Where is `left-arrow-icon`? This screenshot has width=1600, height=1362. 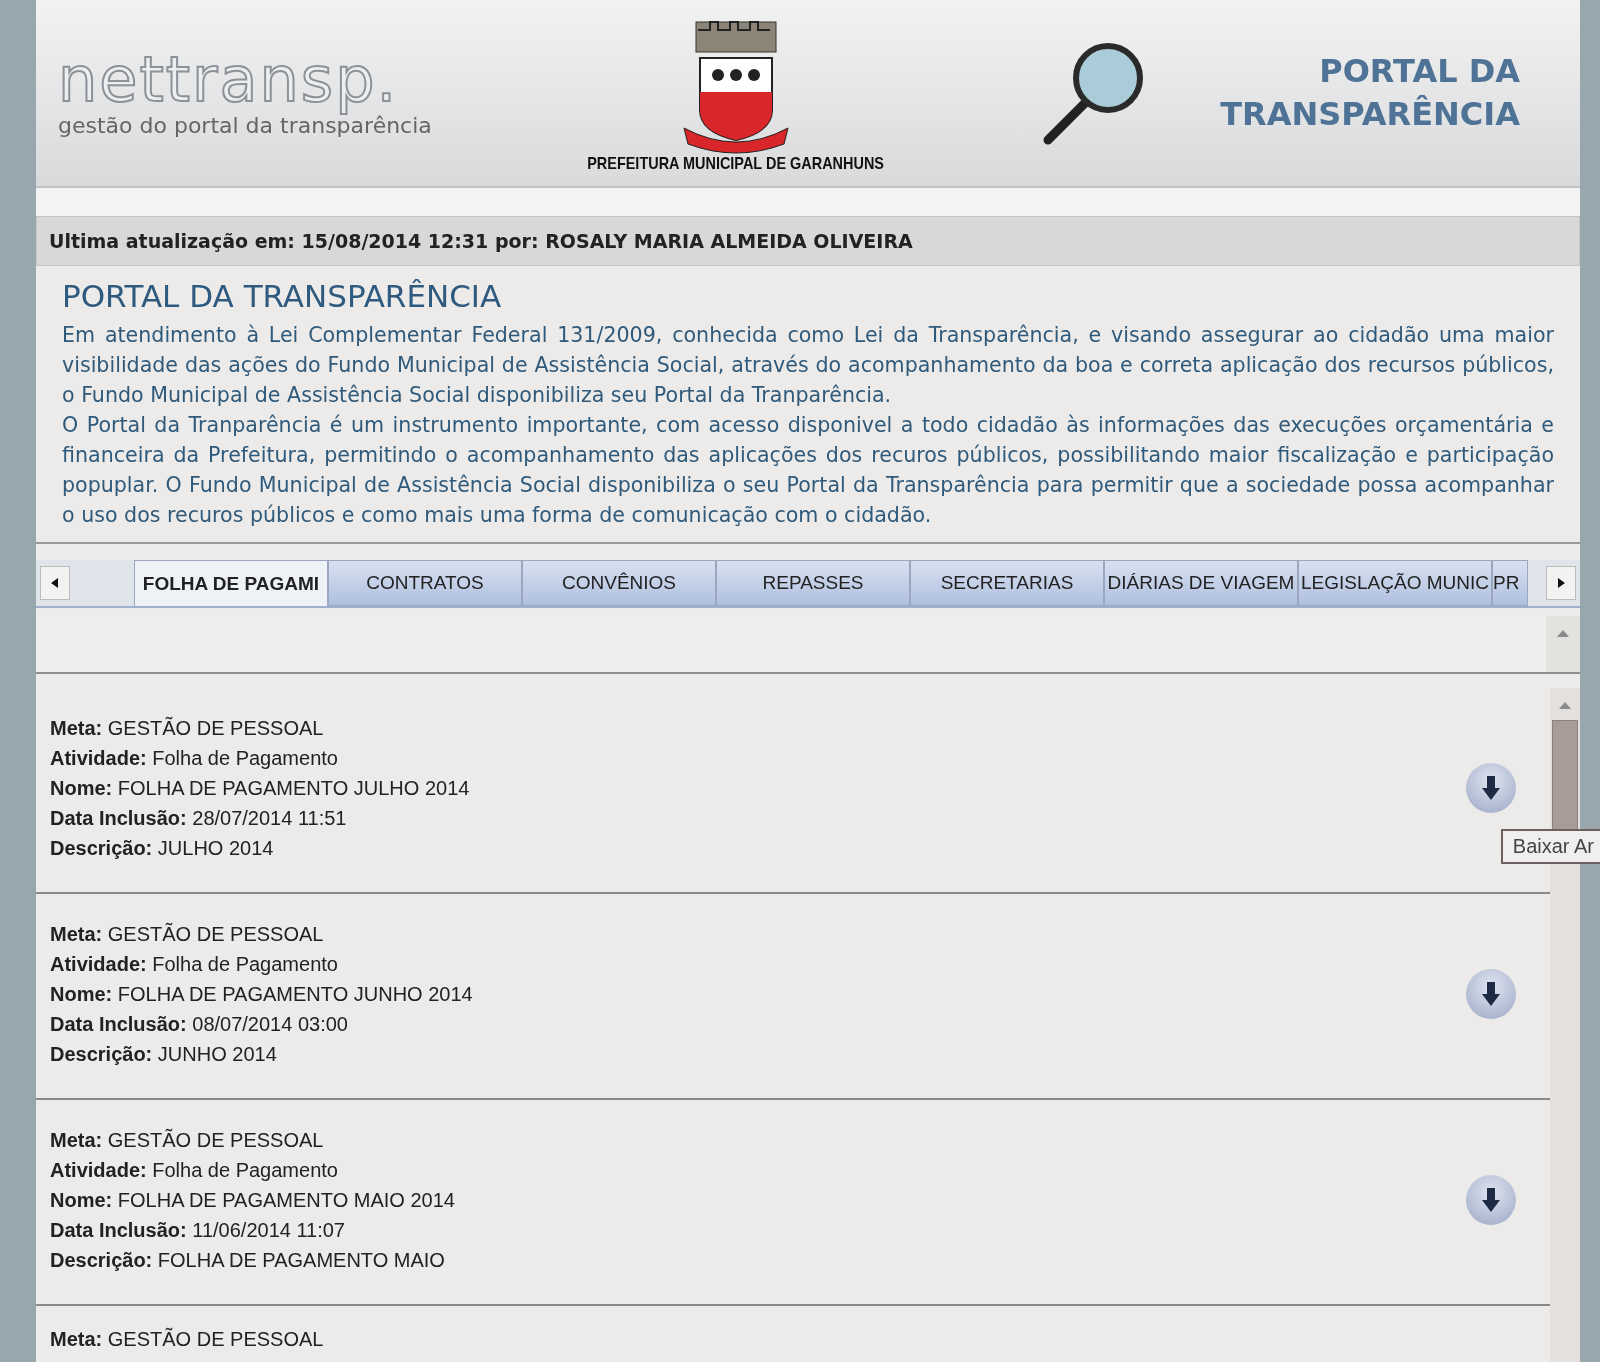 left-arrow-icon is located at coordinates (55, 583).